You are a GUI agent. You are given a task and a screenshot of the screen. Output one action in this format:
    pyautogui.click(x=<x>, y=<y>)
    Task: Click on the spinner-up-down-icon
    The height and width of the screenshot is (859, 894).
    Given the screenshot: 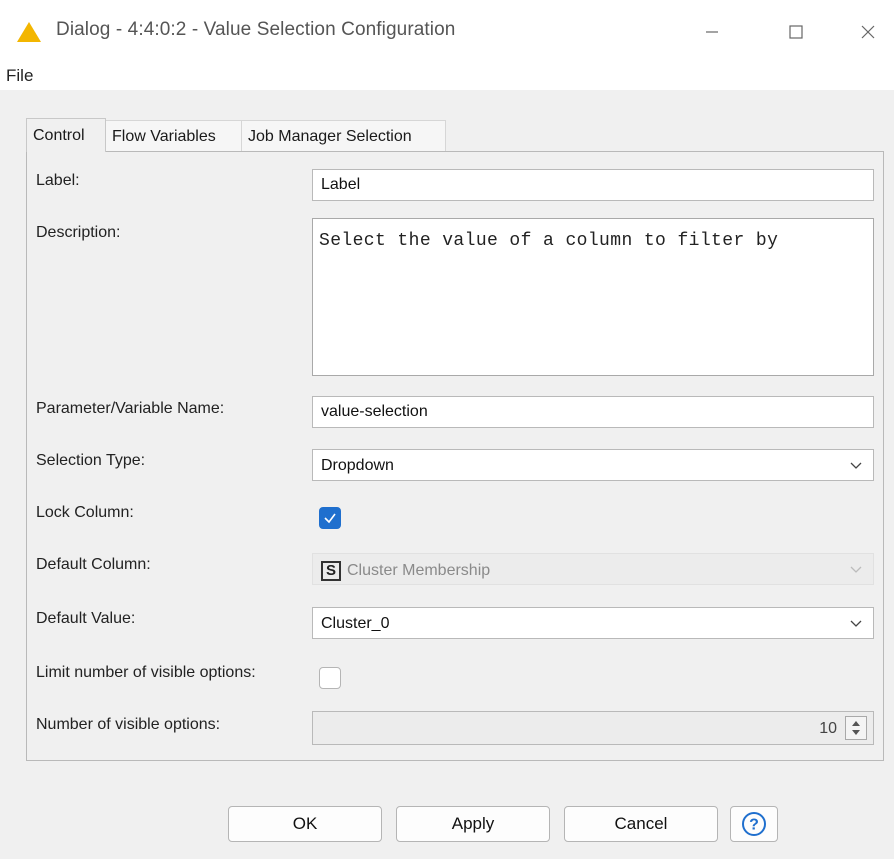 What is the action you would take?
    pyautogui.click(x=856, y=728)
    